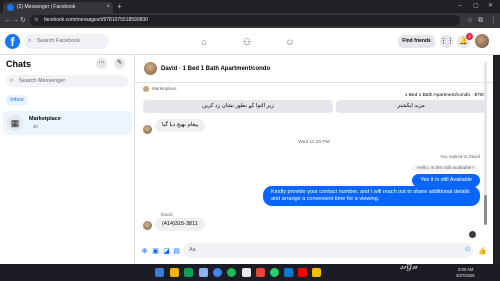  I want to click on more-actions-button: مزید ایکشنز, so click(411, 106).